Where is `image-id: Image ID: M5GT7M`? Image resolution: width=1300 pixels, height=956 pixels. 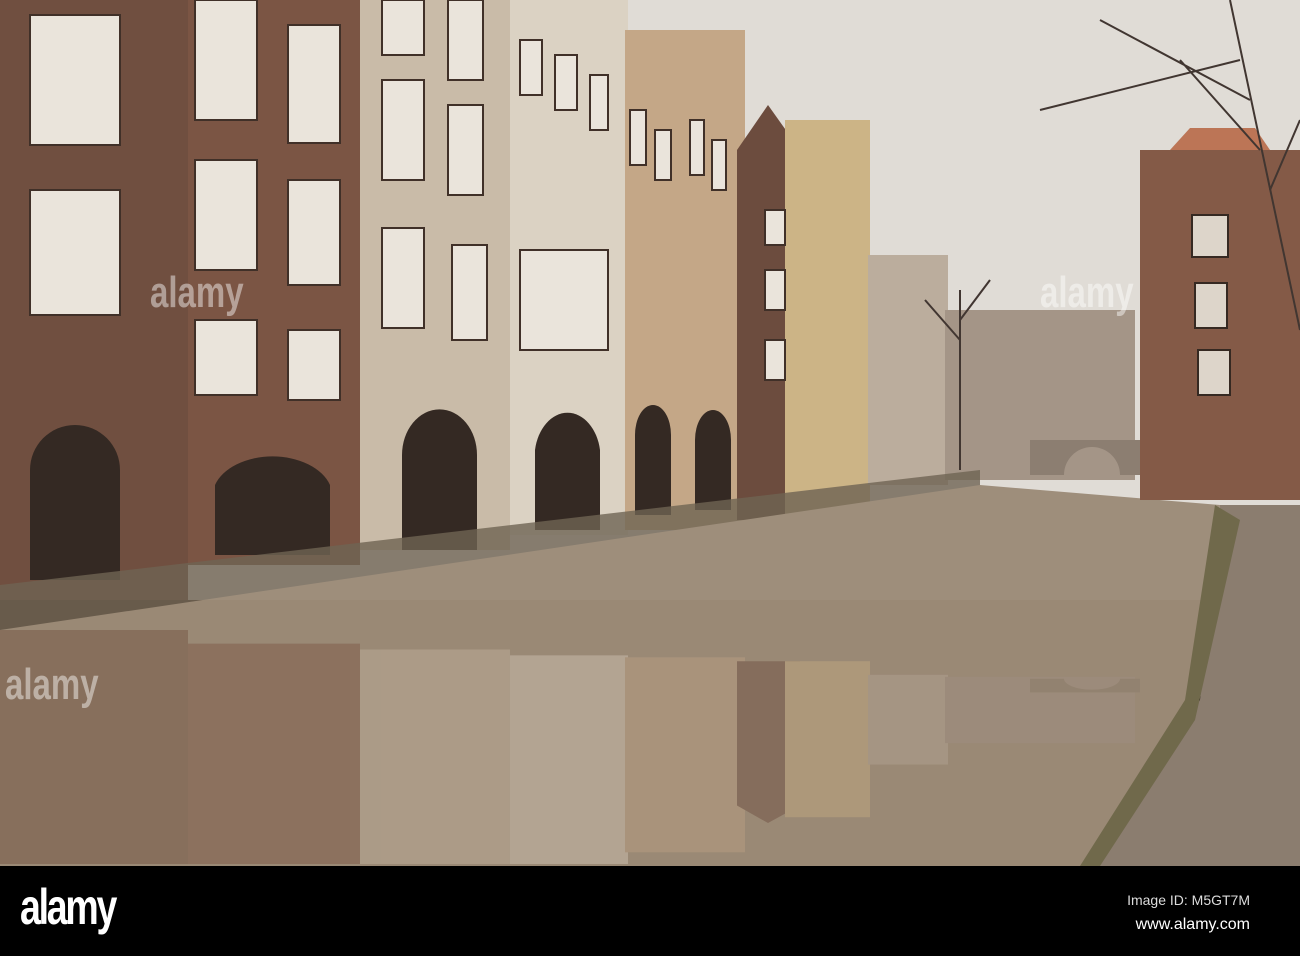
image-id: Image ID: M5GT7M is located at coordinates (1188, 900).